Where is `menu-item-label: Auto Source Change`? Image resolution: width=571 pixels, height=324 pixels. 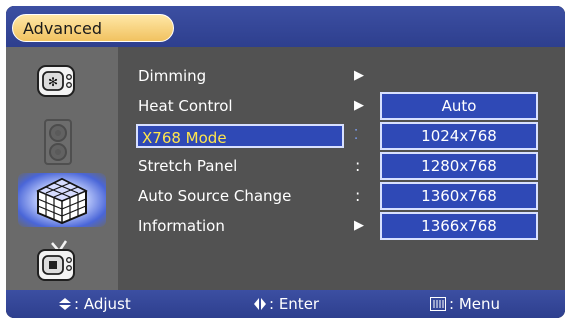
menu-item-label: Auto Source Change is located at coordinates (215, 196).